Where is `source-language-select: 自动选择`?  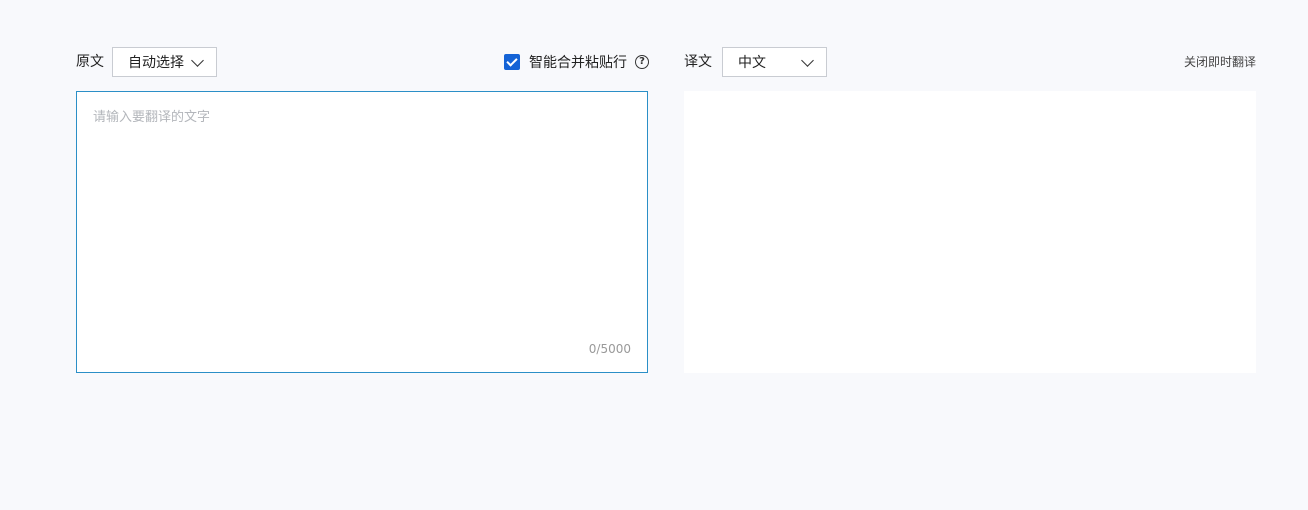 source-language-select: 自动选择 is located at coordinates (164, 62).